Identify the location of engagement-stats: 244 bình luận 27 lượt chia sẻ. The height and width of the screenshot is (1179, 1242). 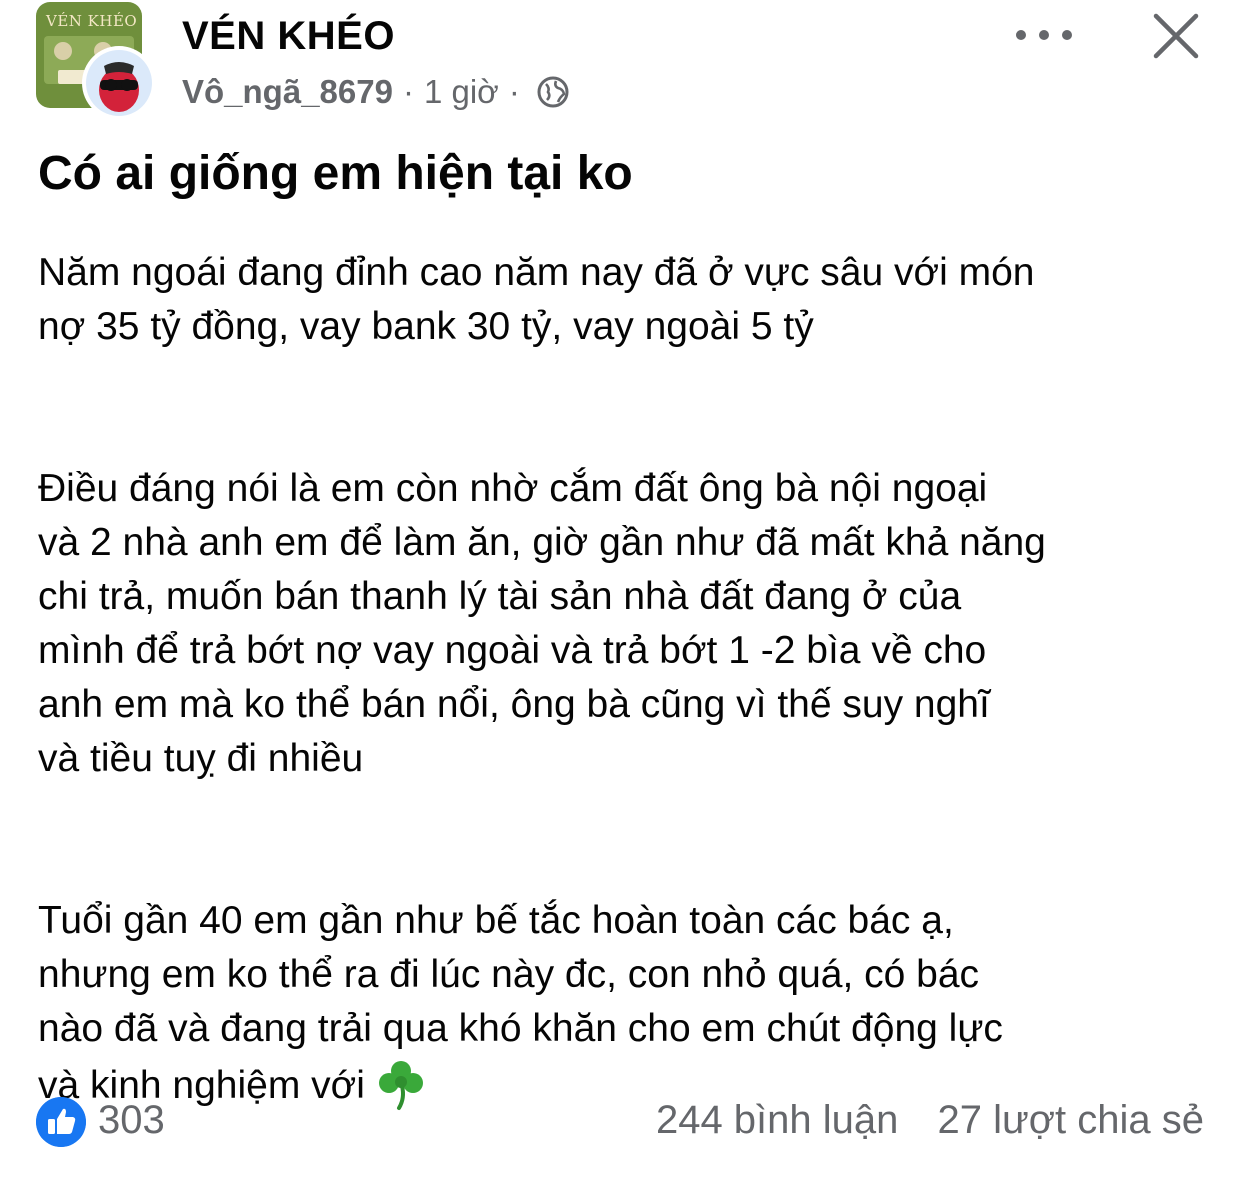
(930, 1120).